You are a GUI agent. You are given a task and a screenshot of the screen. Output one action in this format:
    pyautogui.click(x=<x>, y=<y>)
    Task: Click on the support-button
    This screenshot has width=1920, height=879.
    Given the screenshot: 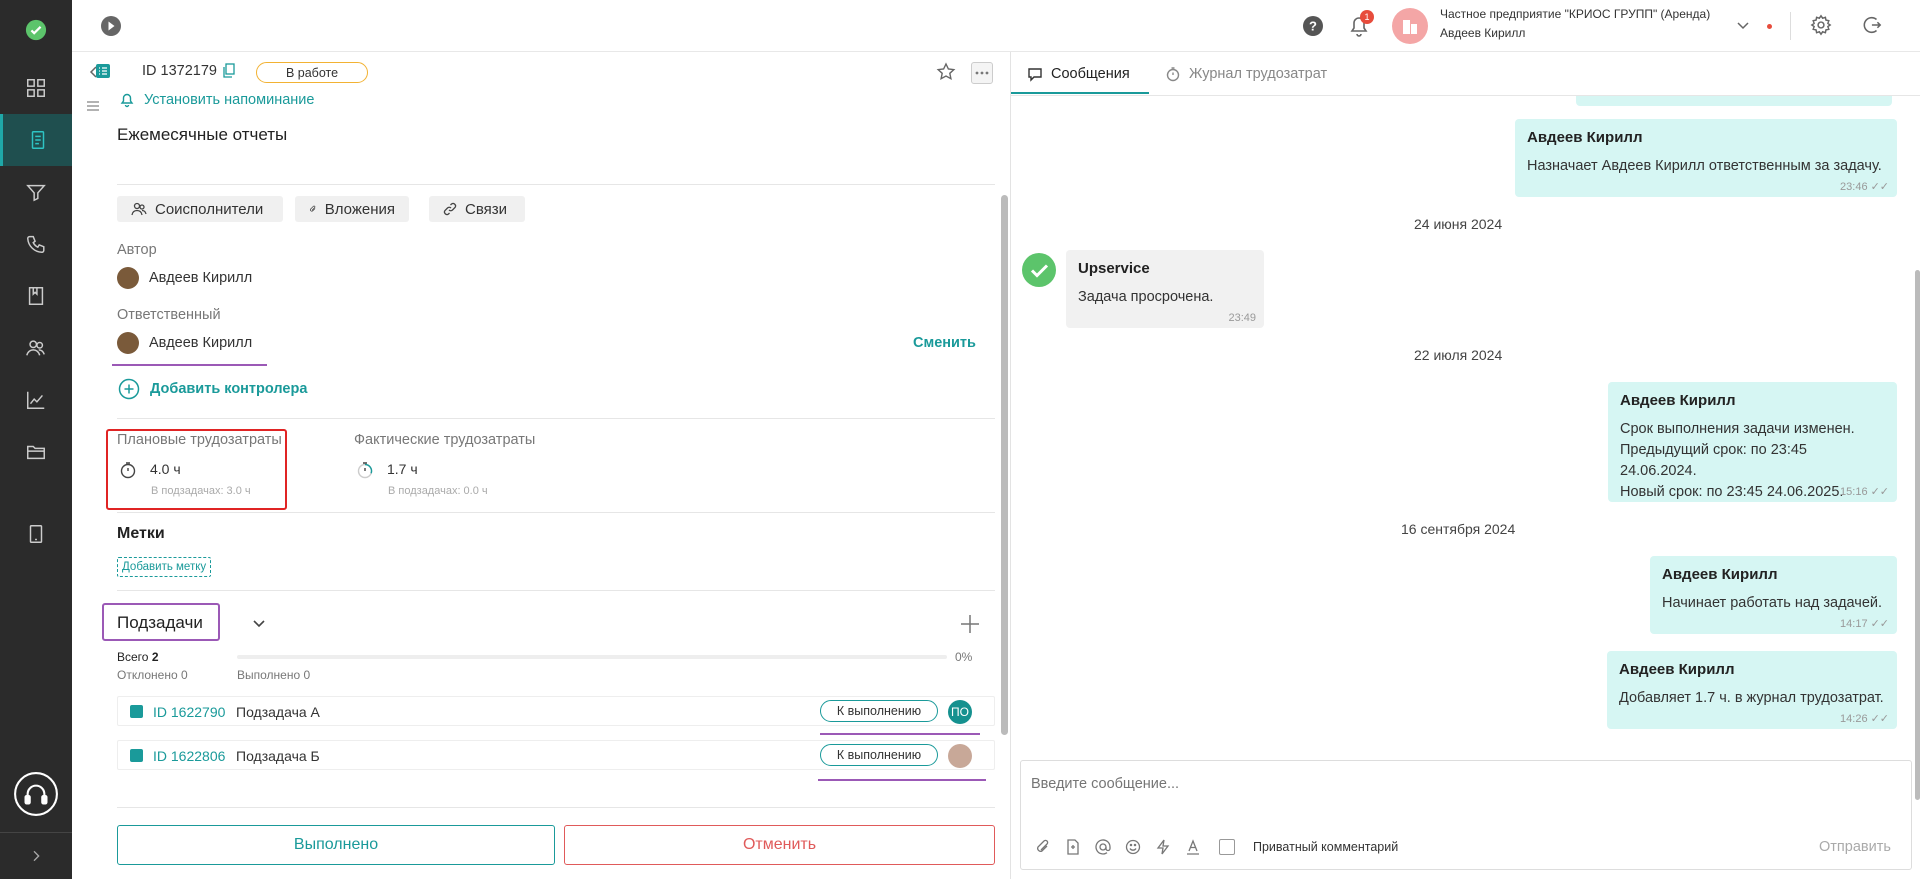 What is the action you would take?
    pyautogui.click(x=36, y=794)
    